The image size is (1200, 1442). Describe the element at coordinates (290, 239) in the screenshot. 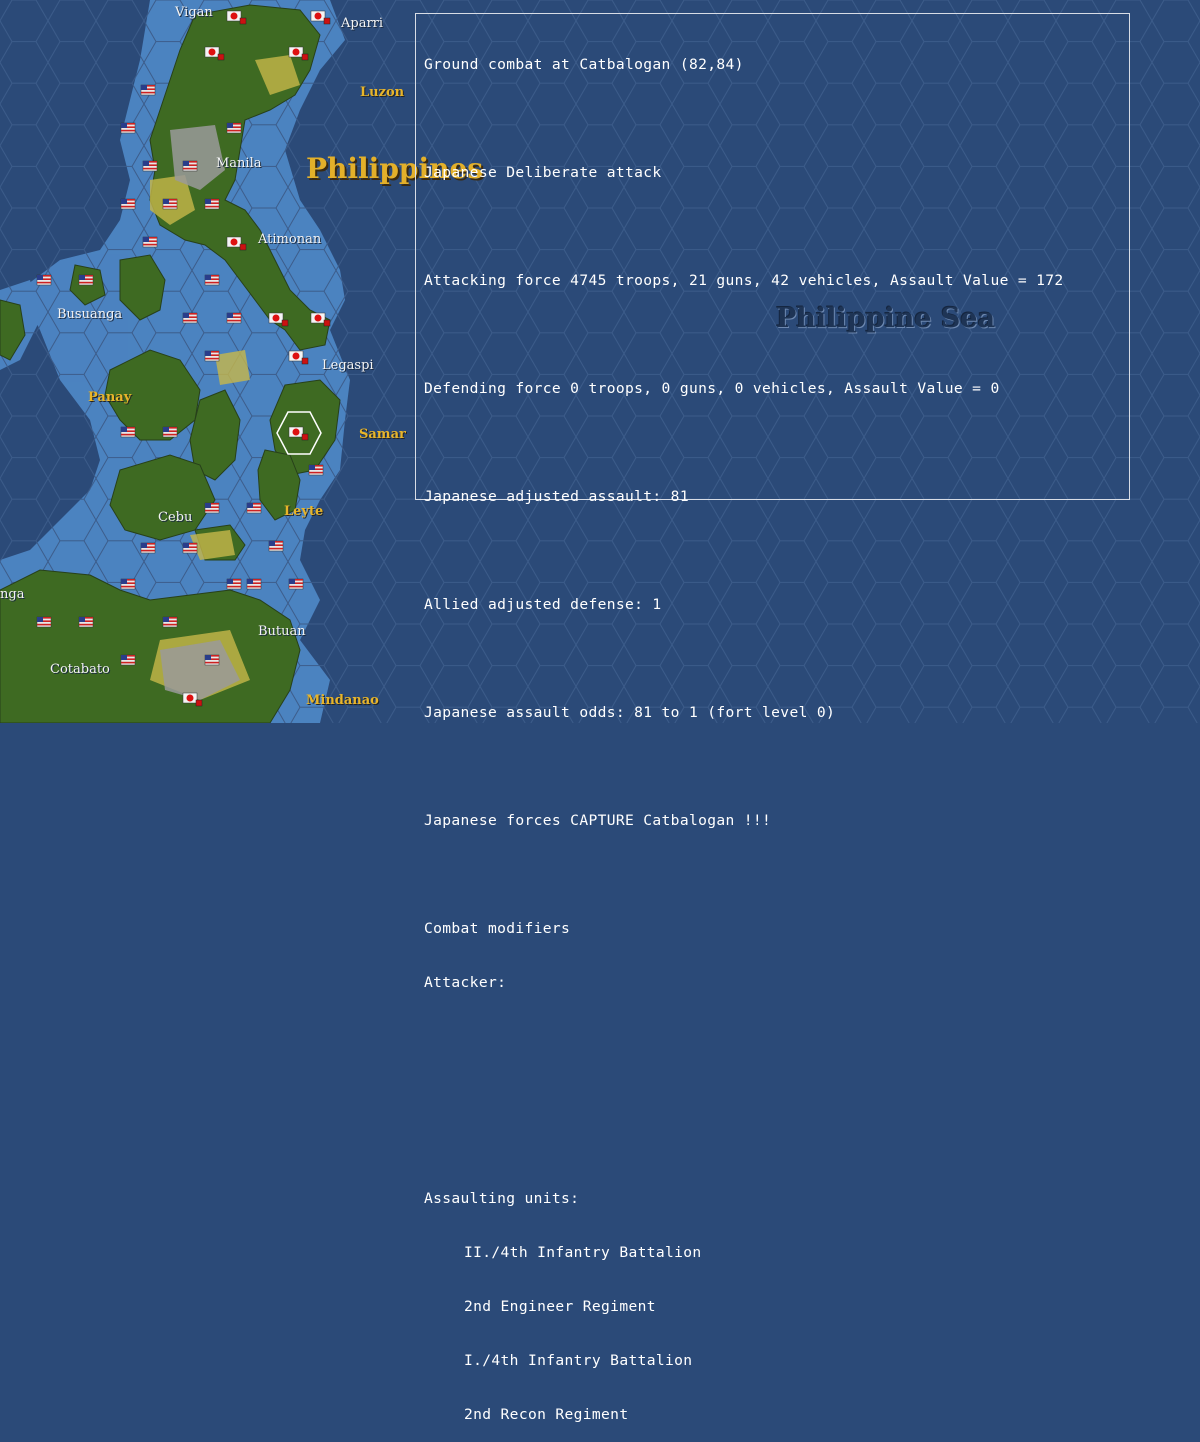

I see `place-label-atimonan: Atimonan` at that location.